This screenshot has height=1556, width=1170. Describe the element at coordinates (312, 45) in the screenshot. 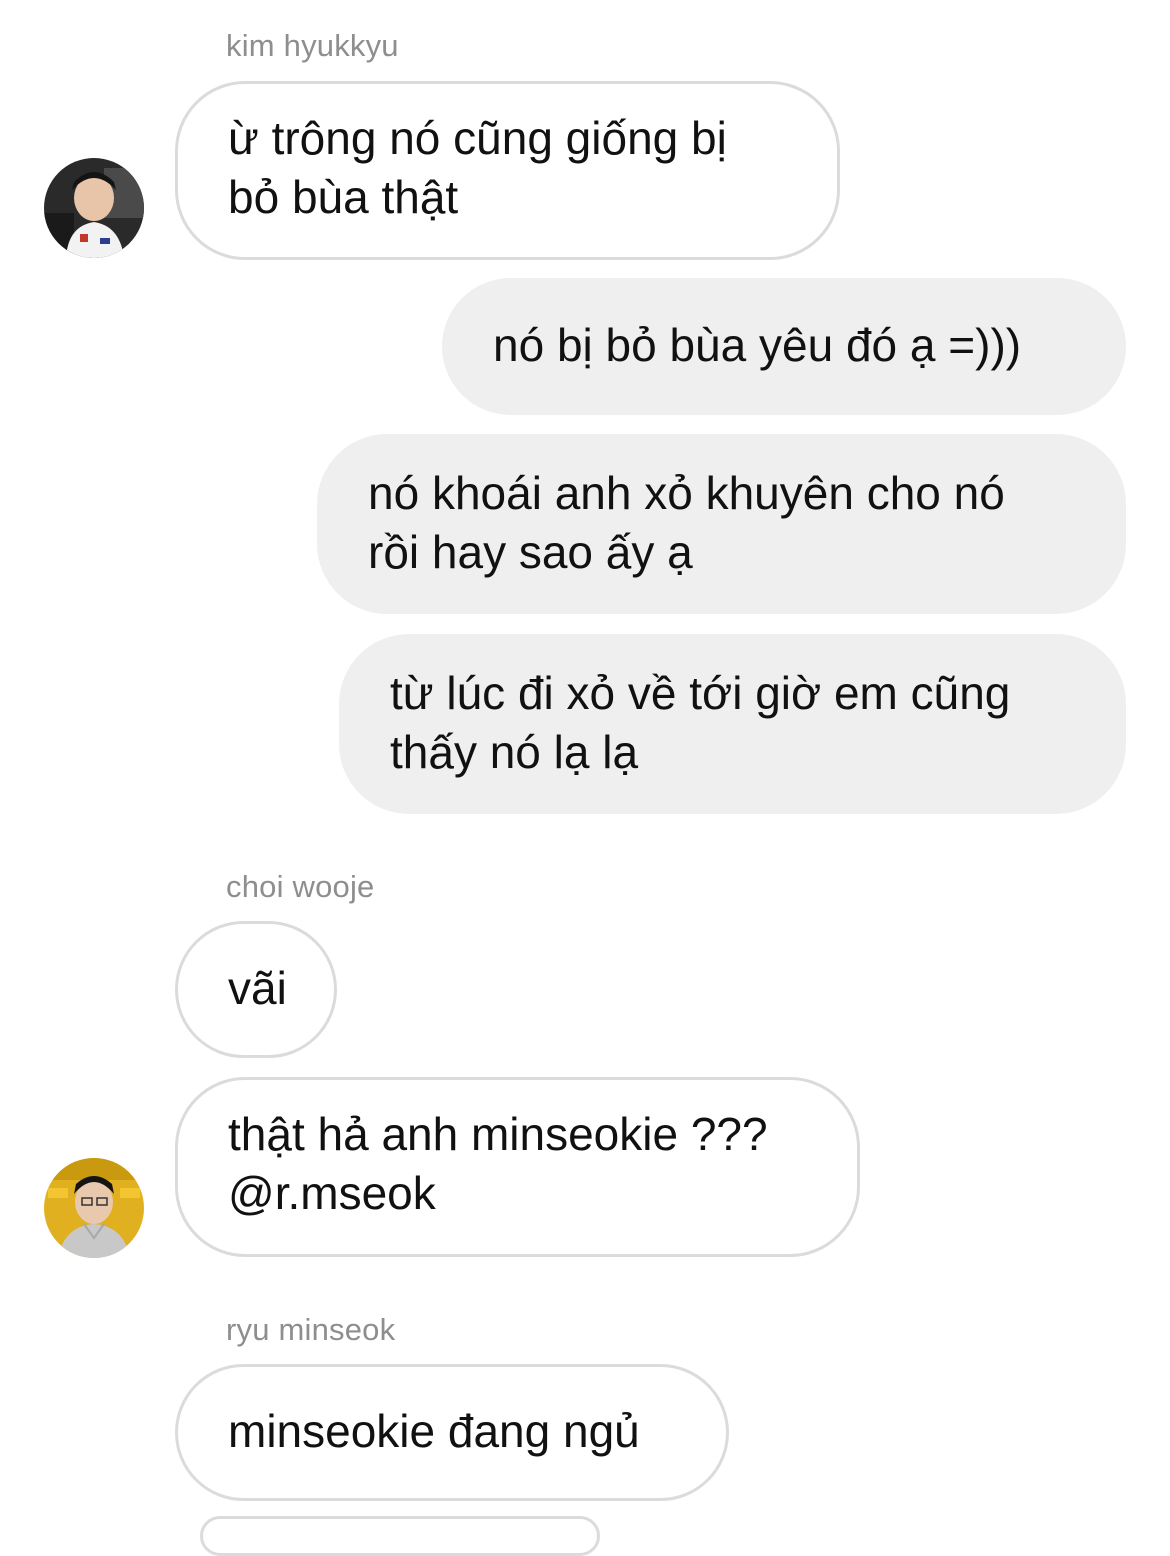

I see `sender-name-kim-hyukkyu: kim hyukkyu` at that location.